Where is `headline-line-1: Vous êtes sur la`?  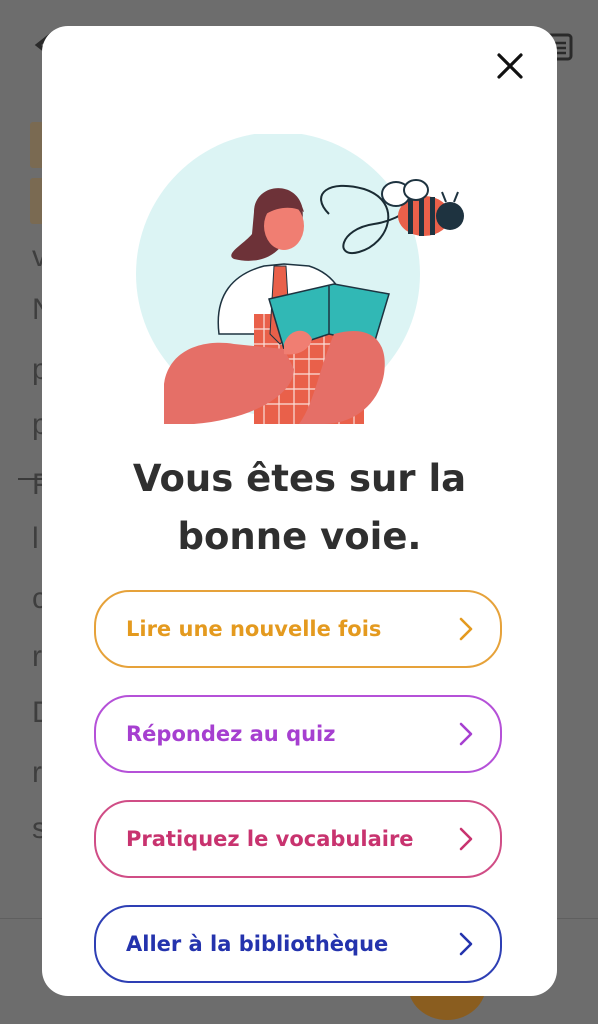 headline-line-1: Vous êtes sur la is located at coordinates (299, 478).